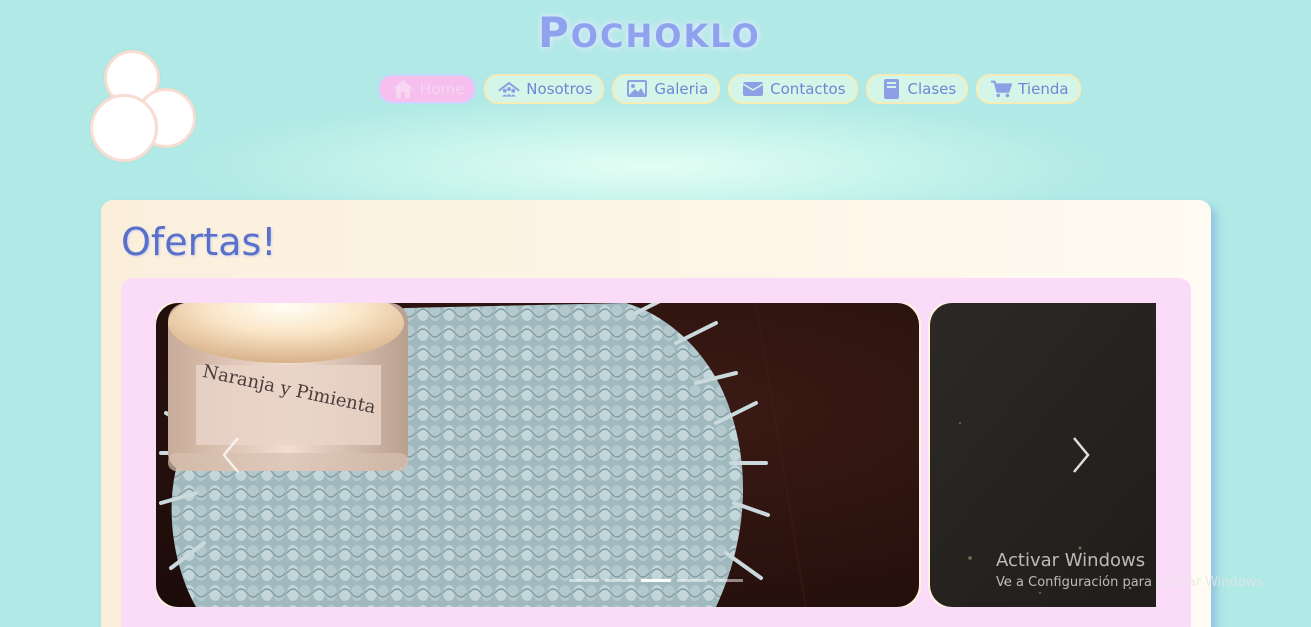 This screenshot has height=627, width=1311. What do you see at coordinates (442, 89) in the screenshot?
I see `nav-home-label: Home` at bounding box center [442, 89].